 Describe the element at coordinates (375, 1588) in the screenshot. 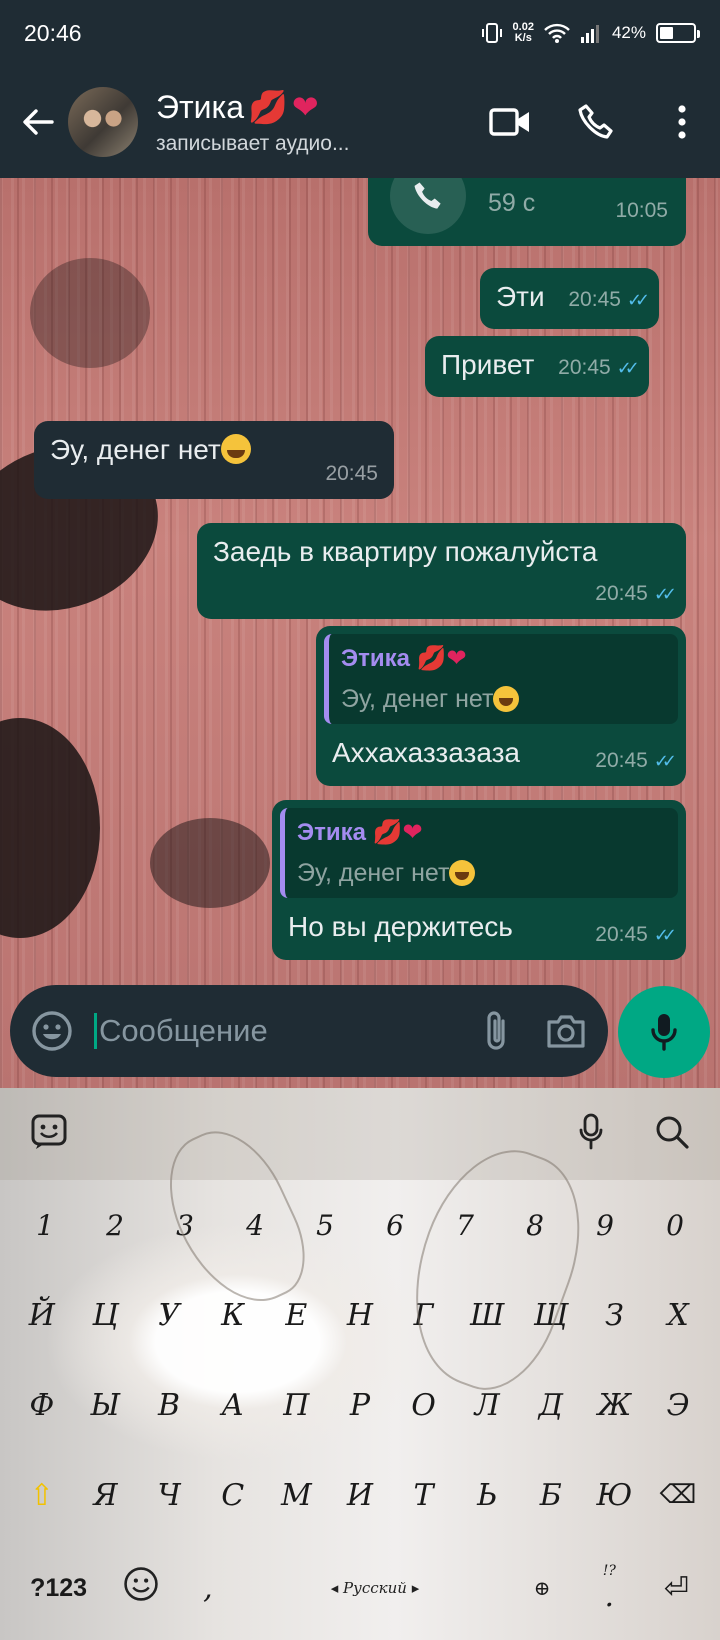

I see `space-key: ◂ Русский ▸` at that location.